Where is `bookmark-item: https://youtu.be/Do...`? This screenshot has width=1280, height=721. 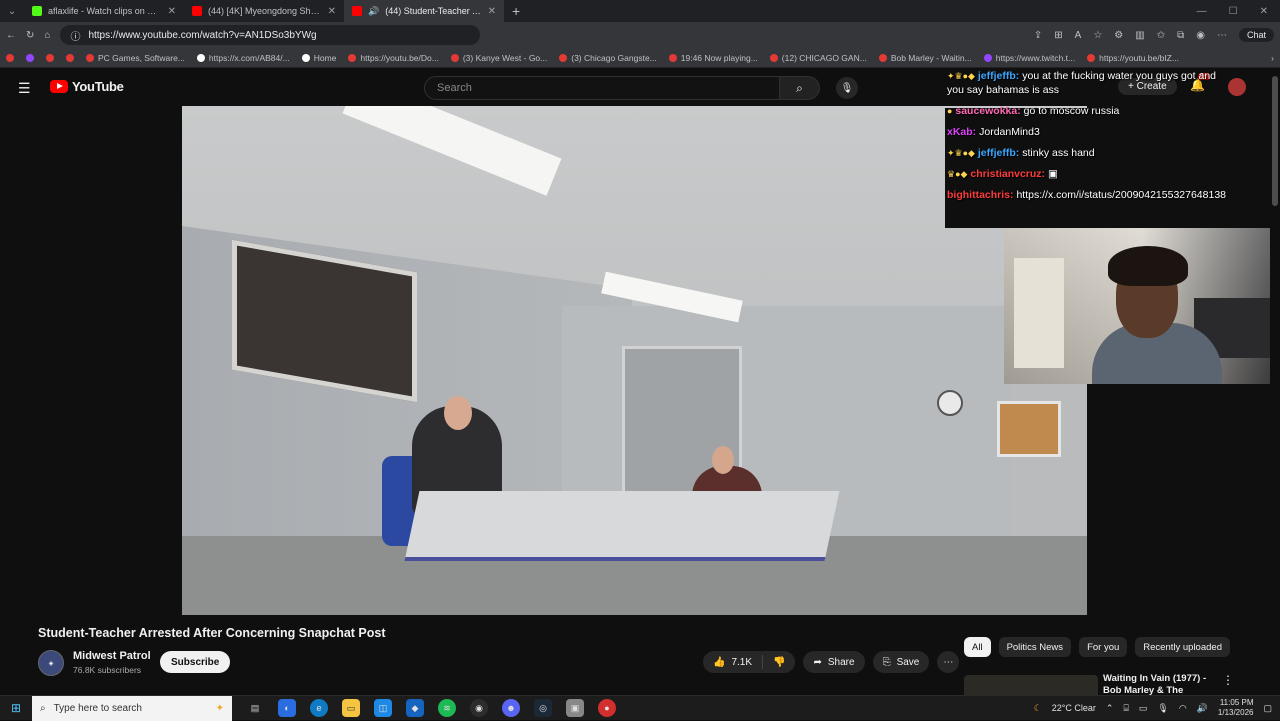
bookmark-item: https://youtu.be/Do... is located at coordinates (393, 58).